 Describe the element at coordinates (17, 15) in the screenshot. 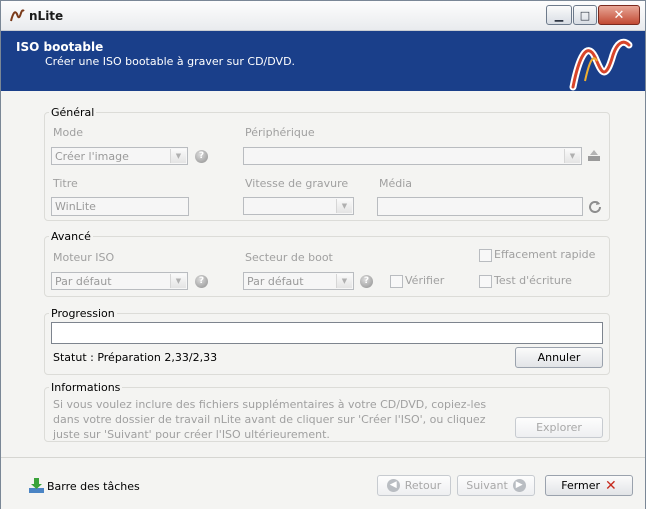

I see `nlite-logo-icon` at that location.